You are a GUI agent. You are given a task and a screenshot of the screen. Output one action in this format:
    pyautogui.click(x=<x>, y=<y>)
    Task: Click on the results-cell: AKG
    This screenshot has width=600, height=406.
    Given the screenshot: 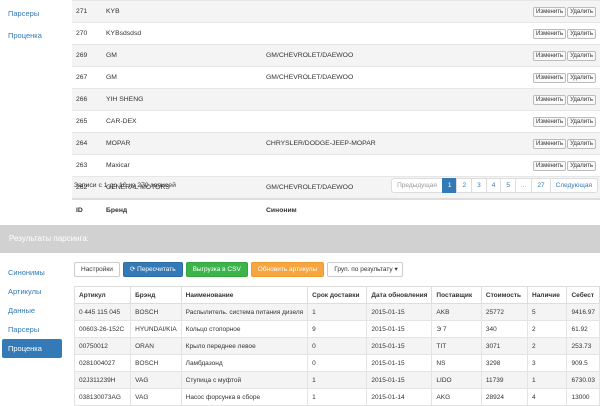 What is the action you would take?
    pyautogui.click(x=456, y=397)
    